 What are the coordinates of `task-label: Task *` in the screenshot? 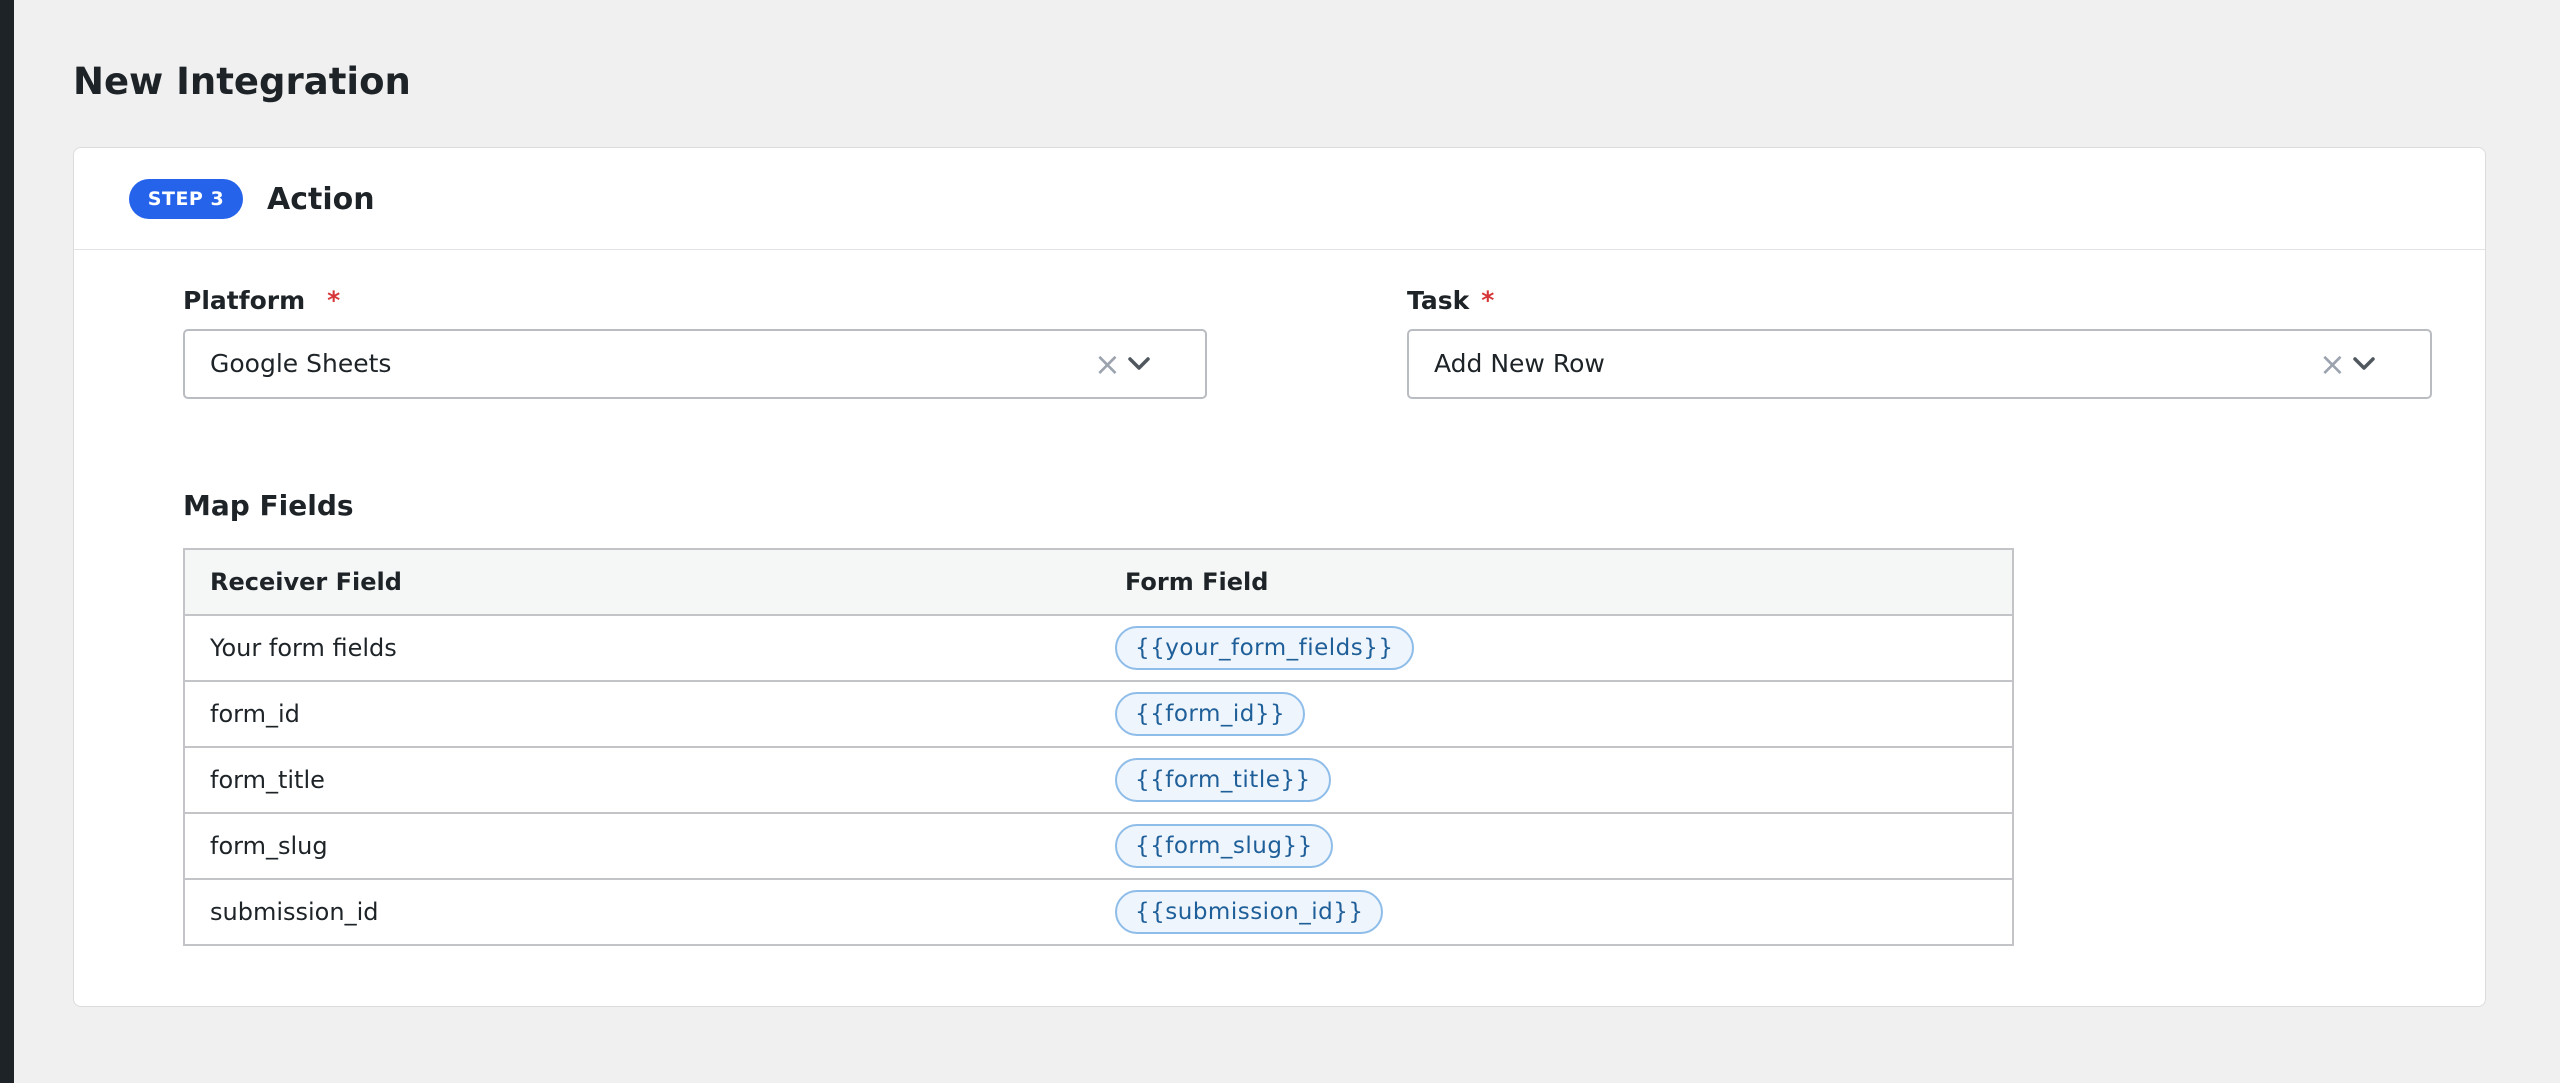 It's located at (1450, 301).